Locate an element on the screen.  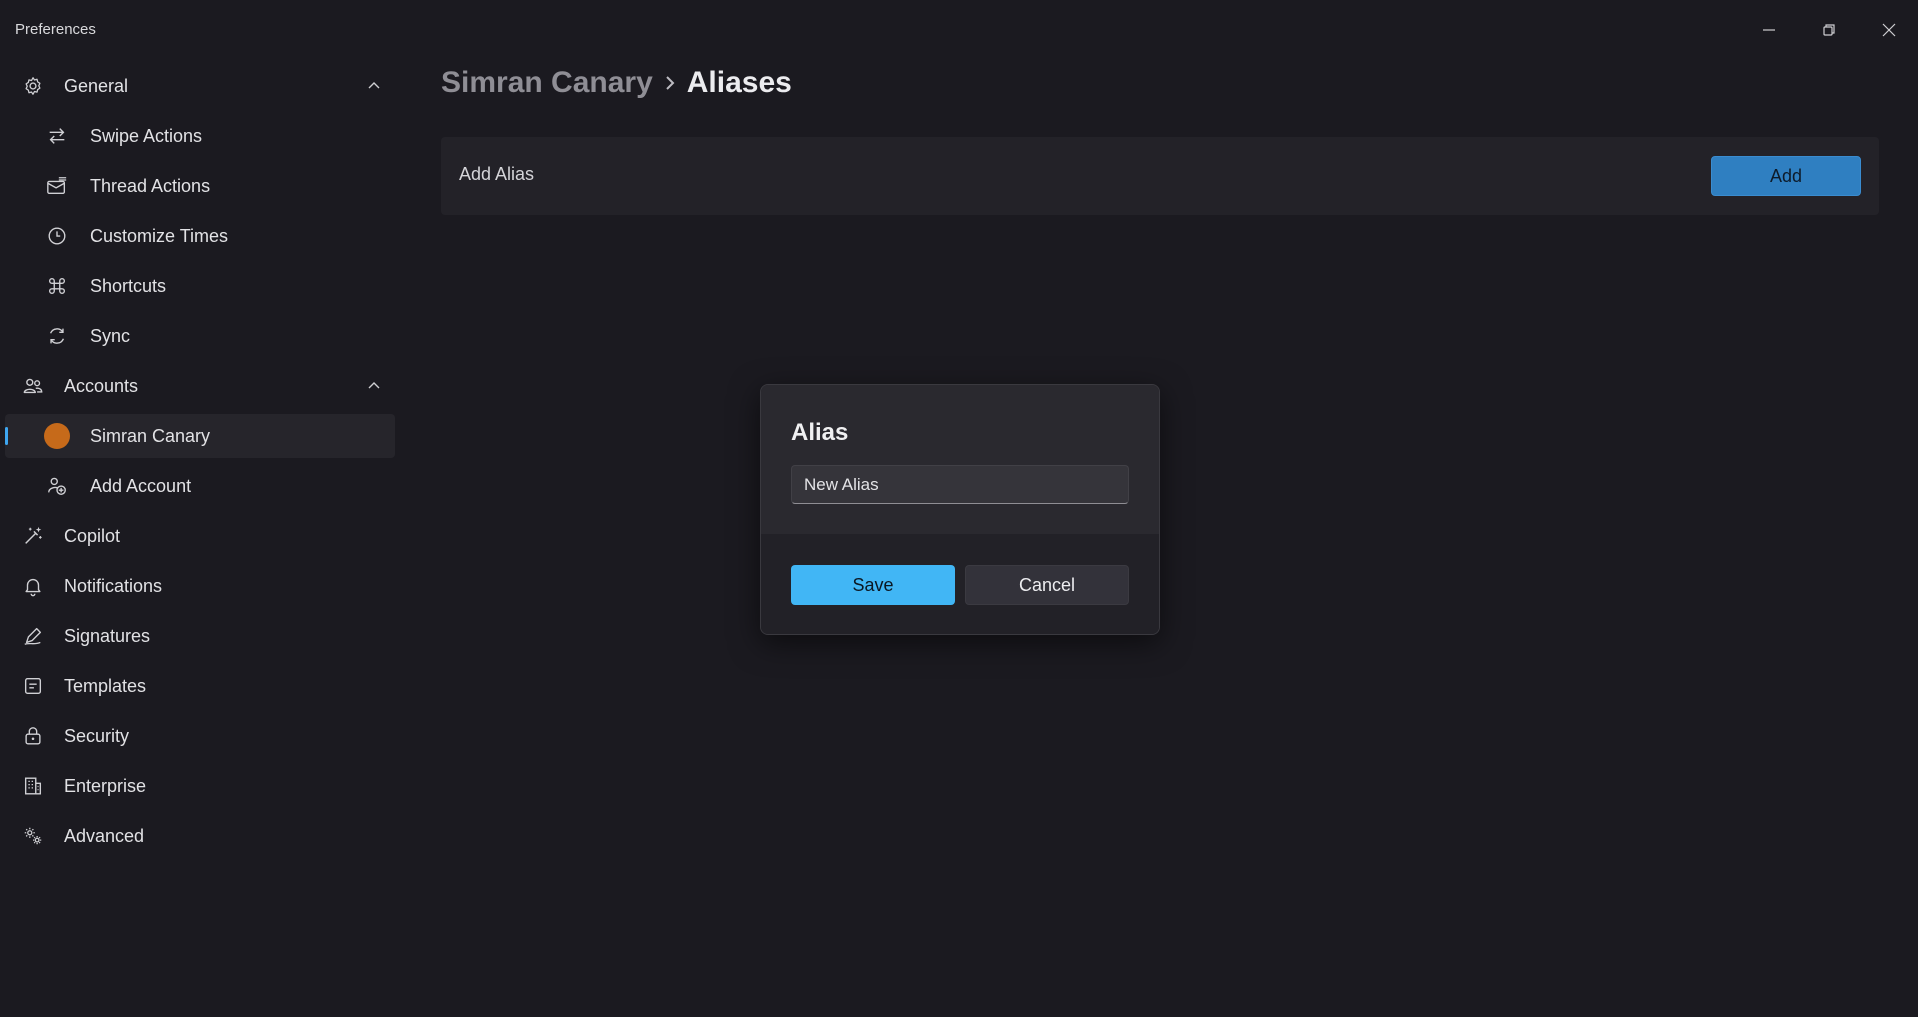
sidebar-item-signatures: Signatures is located at coordinates (200, 636).